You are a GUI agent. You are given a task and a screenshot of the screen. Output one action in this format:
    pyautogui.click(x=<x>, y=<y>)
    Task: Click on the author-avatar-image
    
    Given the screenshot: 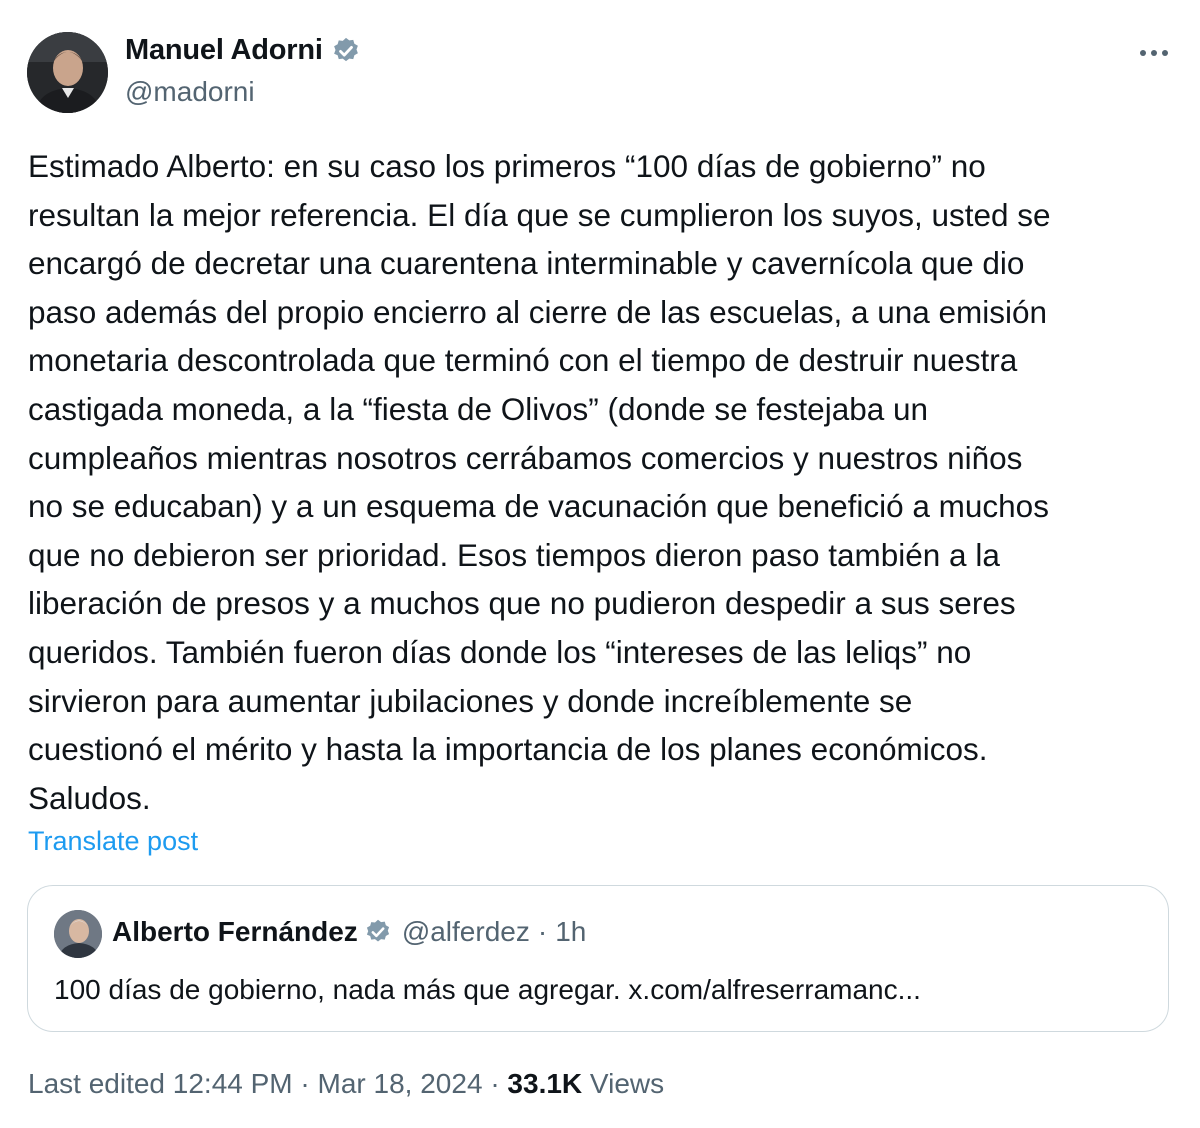 What is the action you would take?
    pyautogui.click(x=67, y=72)
    